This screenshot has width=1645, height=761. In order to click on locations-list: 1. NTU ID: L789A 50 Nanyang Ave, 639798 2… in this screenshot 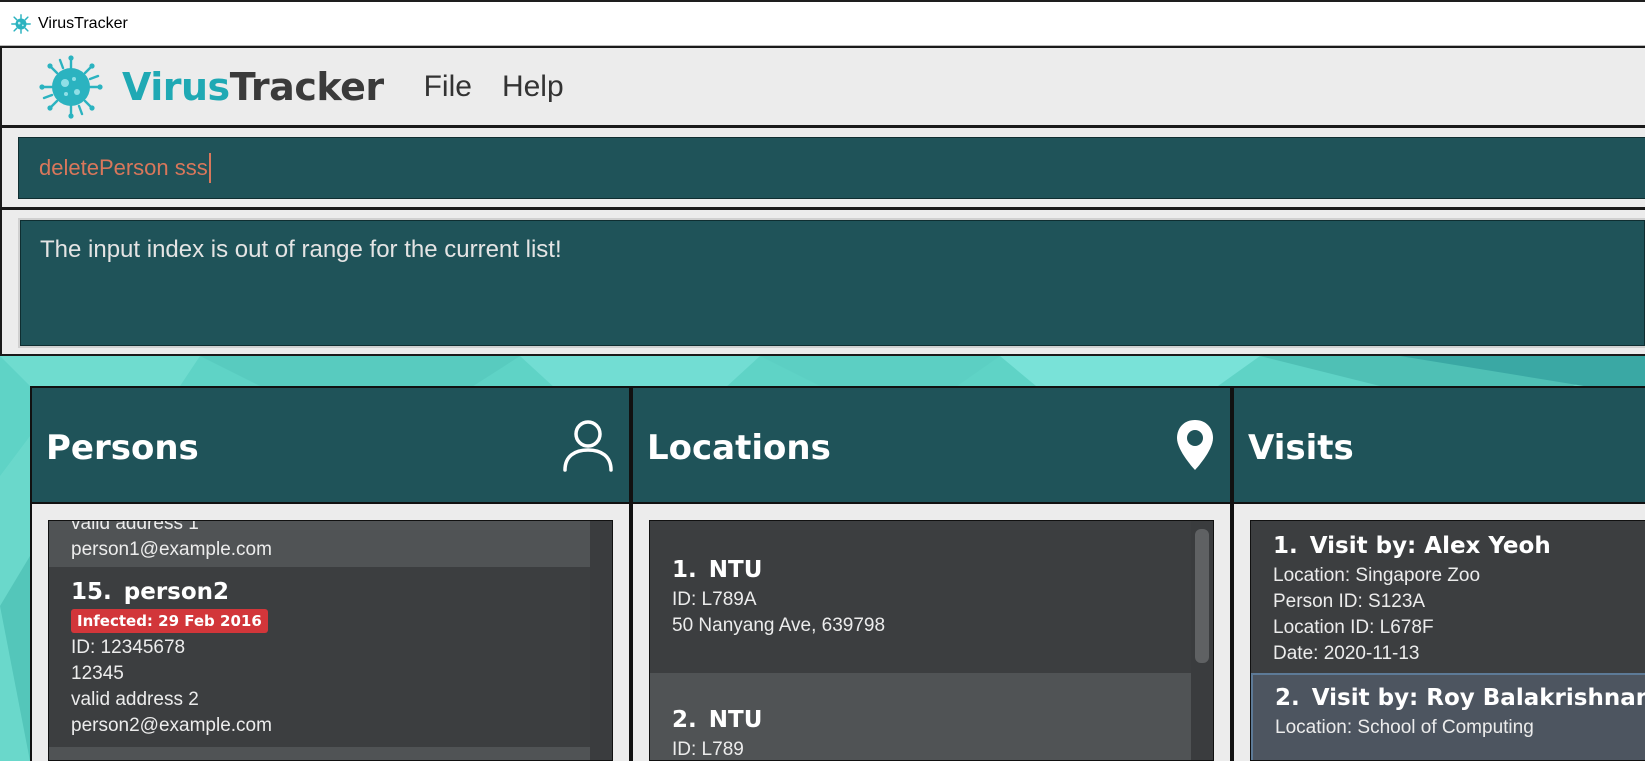, I will do `click(931, 640)`.